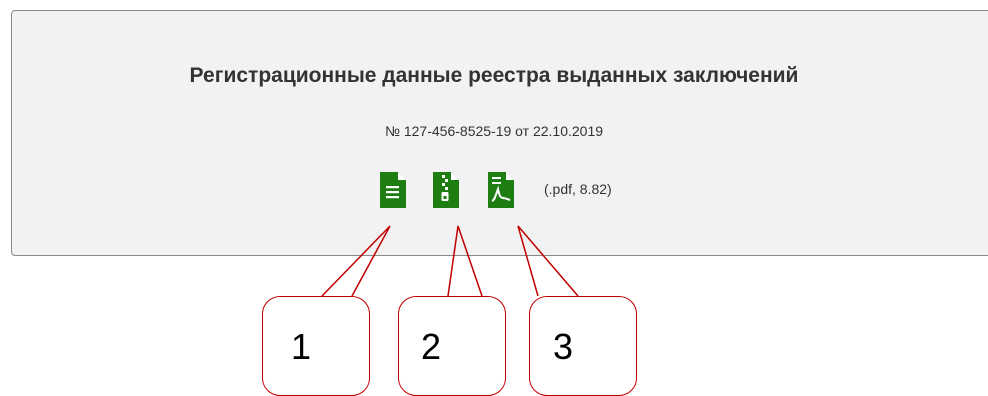 This screenshot has width=988, height=396. I want to click on callout-1-pointer, so click(356, 261).